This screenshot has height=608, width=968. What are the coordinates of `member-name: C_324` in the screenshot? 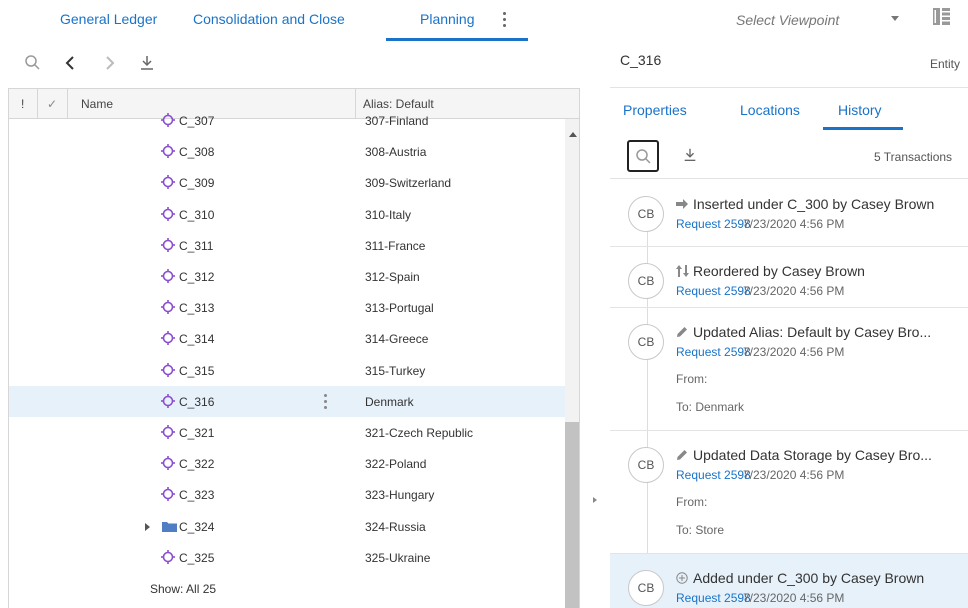 It's located at (197, 526).